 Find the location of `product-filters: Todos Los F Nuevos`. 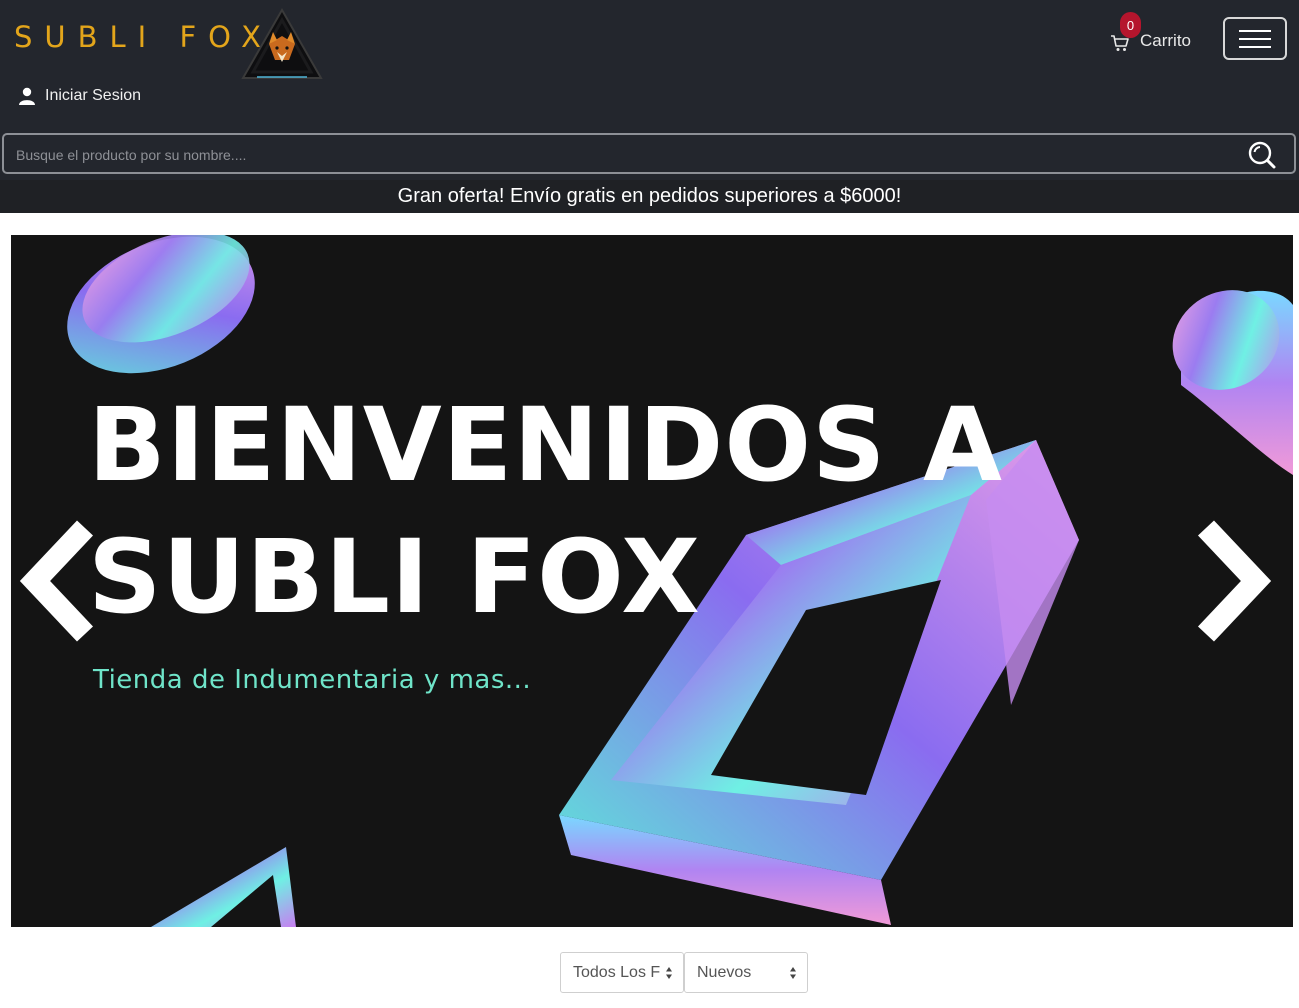

product-filters: Todos Los F Nuevos is located at coordinates (684, 972).